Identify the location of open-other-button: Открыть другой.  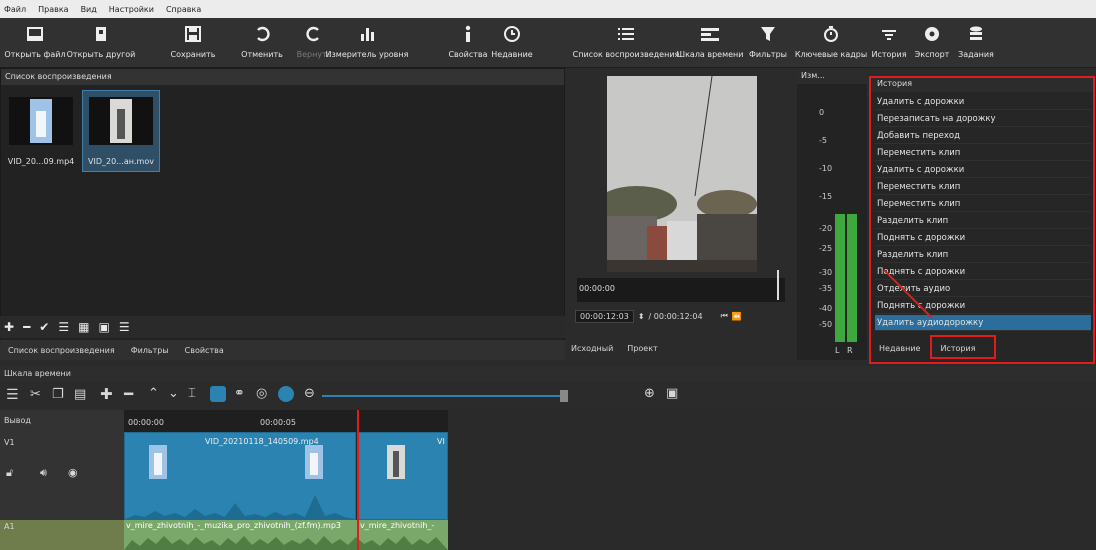
(101, 43).